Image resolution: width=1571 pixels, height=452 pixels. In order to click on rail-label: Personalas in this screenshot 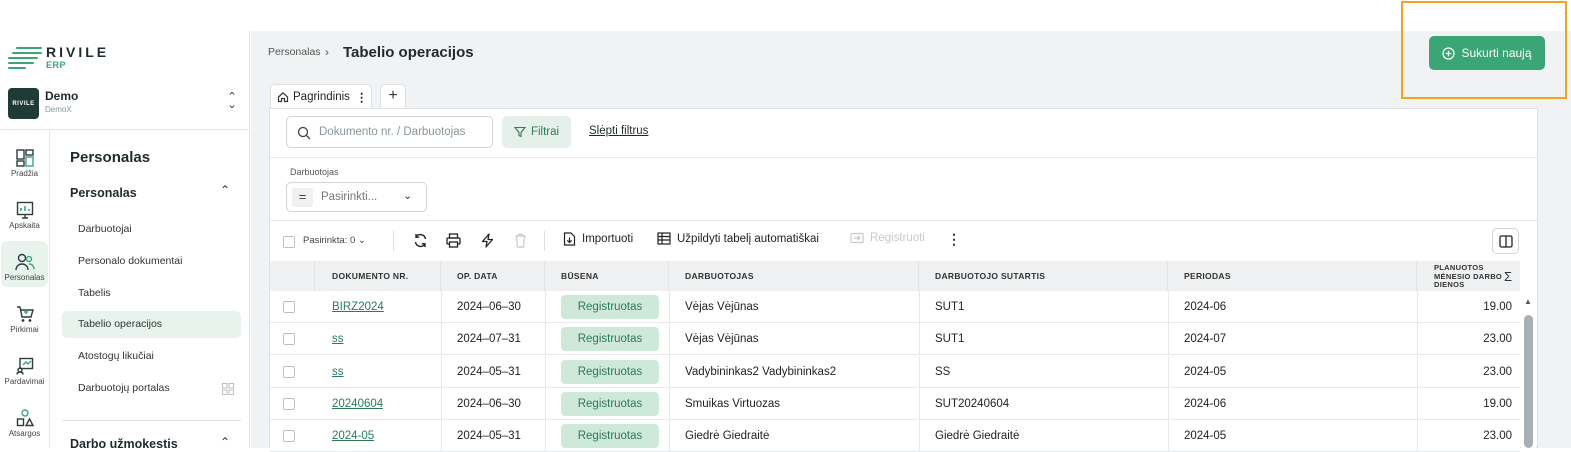, I will do `click(24, 277)`.